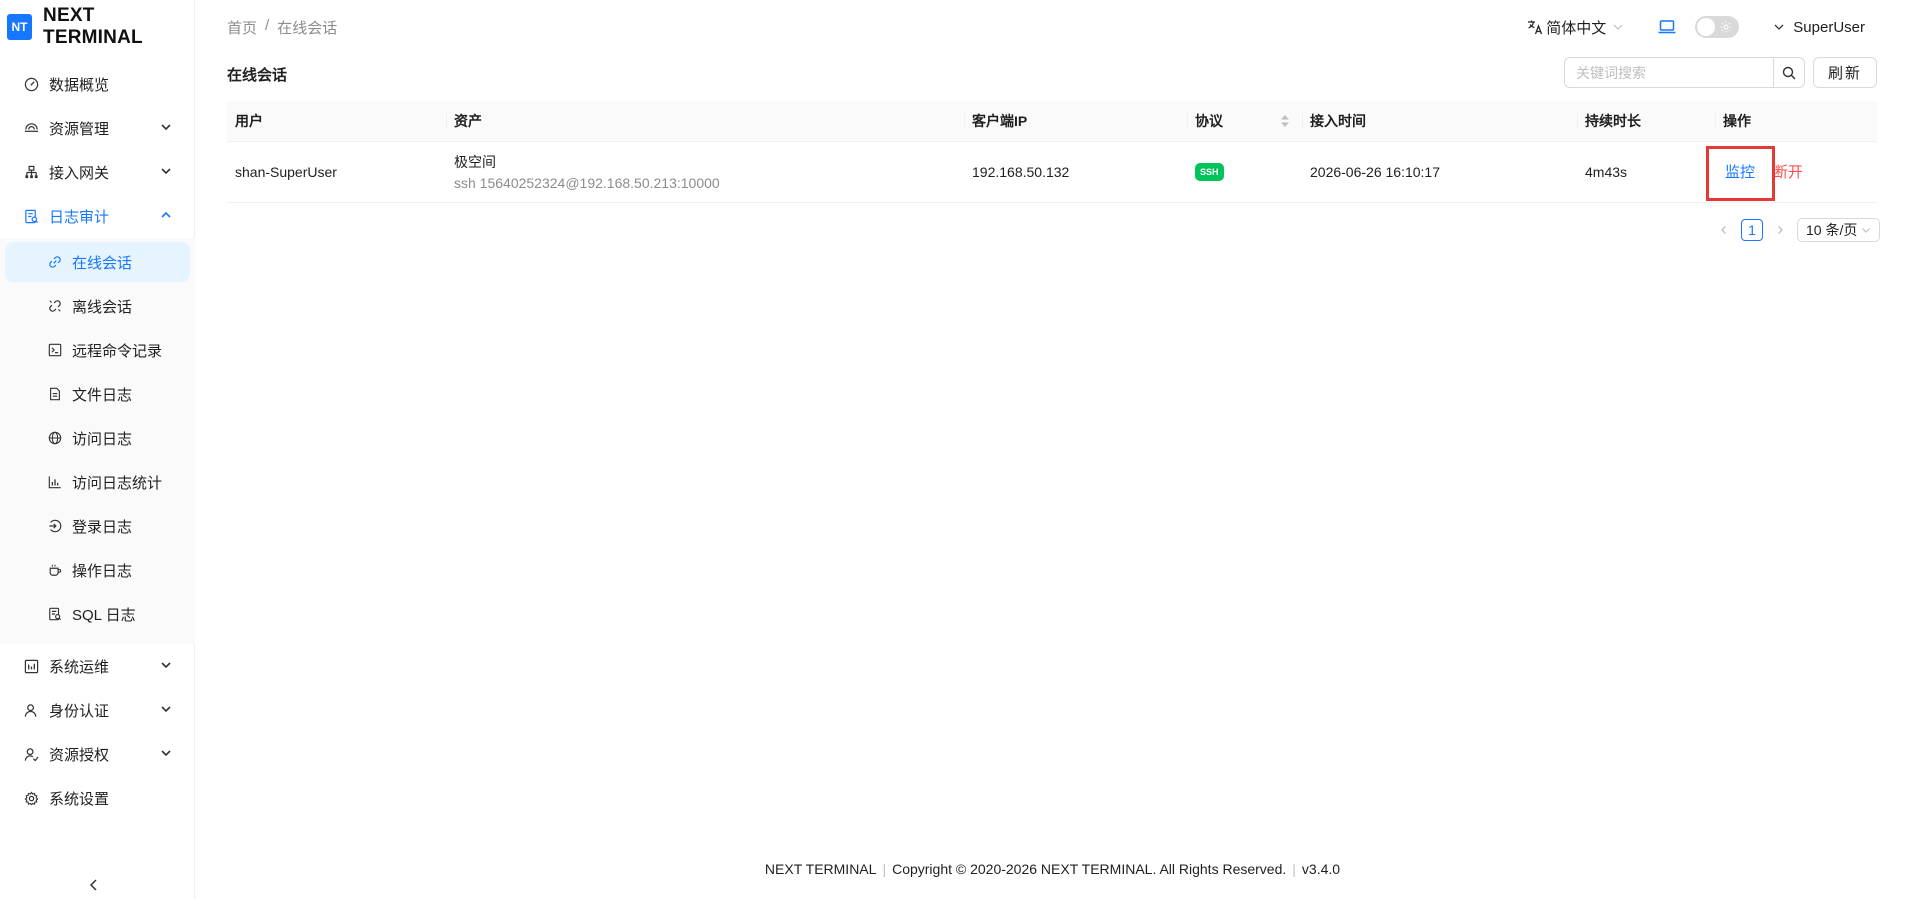 The width and height of the screenshot is (1910, 899). Describe the element at coordinates (79, 173) in the screenshot. I see `sidebar-item-label: 接入网关` at that location.